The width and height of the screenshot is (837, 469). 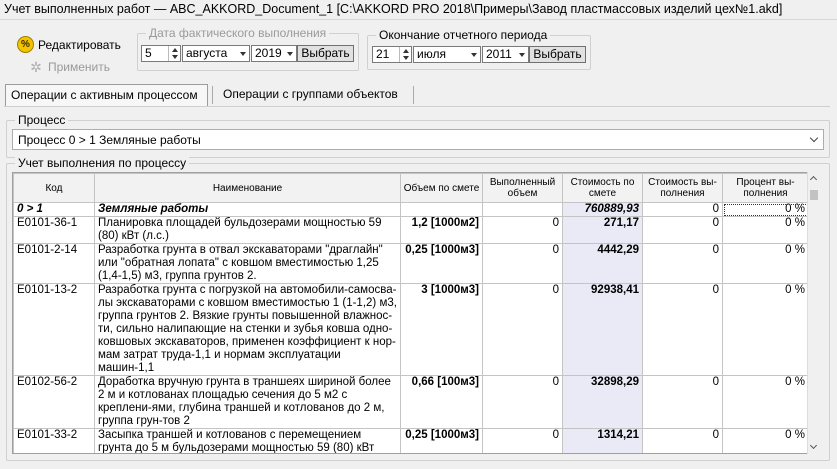 What do you see at coordinates (42, 120) in the screenshot?
I see `process-legend: Процесс` at bounding box center [42, 120].